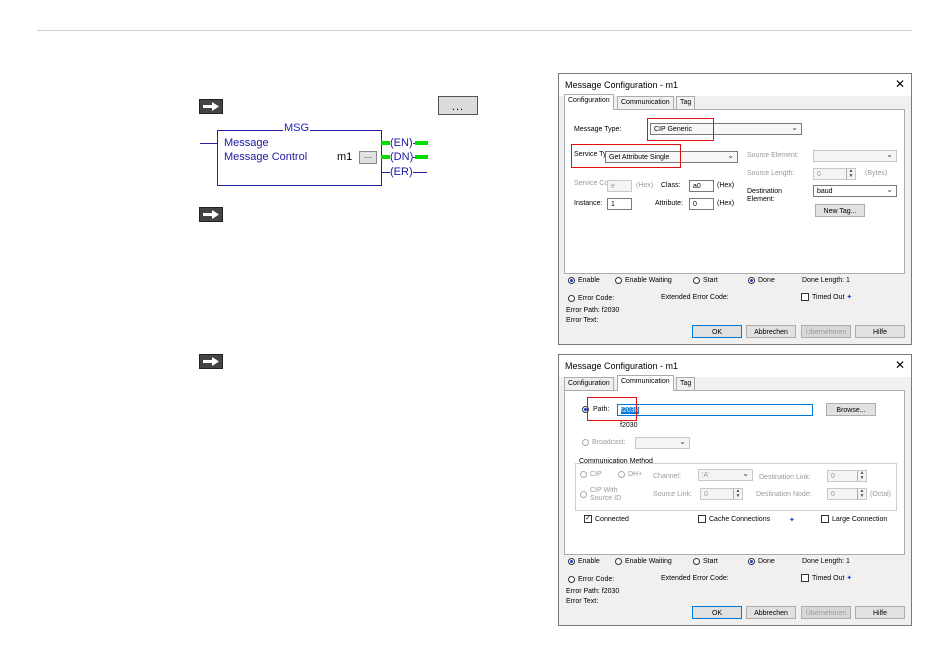  What do you see at coordinates (855, 155) in the screenshot?
I see `source-element-select` at bounding box center [855, 155].